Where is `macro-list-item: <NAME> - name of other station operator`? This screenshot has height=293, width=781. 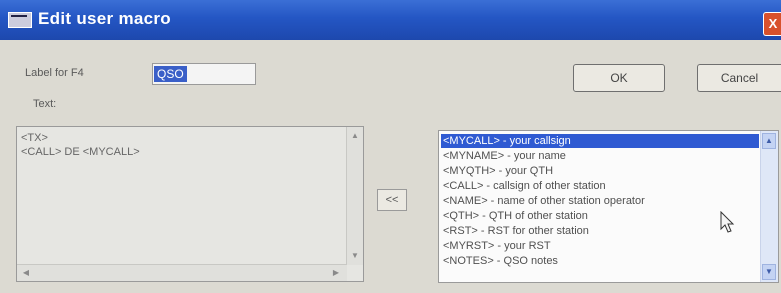 macro-list-item: <NAME> - name of other station operator is located at coordinates (543, 201).